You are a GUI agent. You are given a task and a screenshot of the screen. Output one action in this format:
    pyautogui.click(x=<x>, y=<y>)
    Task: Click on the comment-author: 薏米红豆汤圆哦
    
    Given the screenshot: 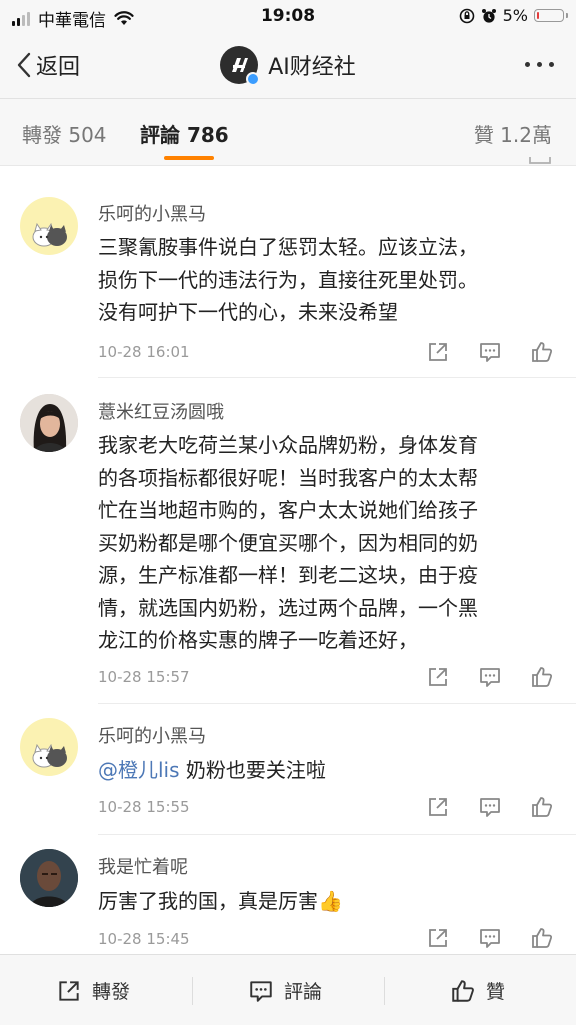 What is the action you would take?
    pyautogui.click(x=161, y=411)
    